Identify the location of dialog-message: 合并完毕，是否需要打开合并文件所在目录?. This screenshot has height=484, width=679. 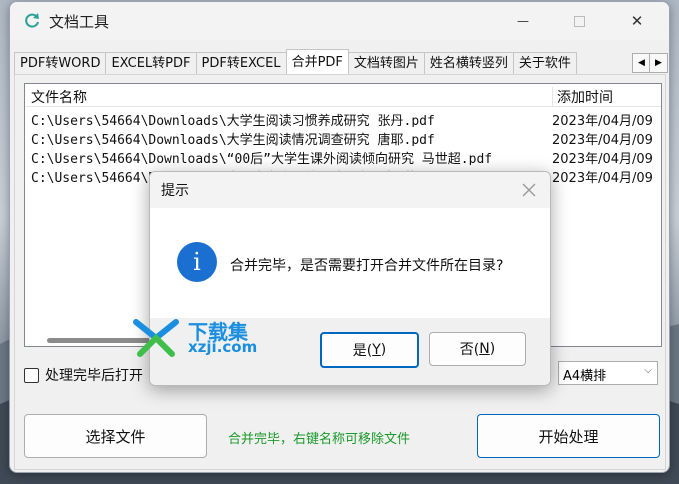
(367, 266).